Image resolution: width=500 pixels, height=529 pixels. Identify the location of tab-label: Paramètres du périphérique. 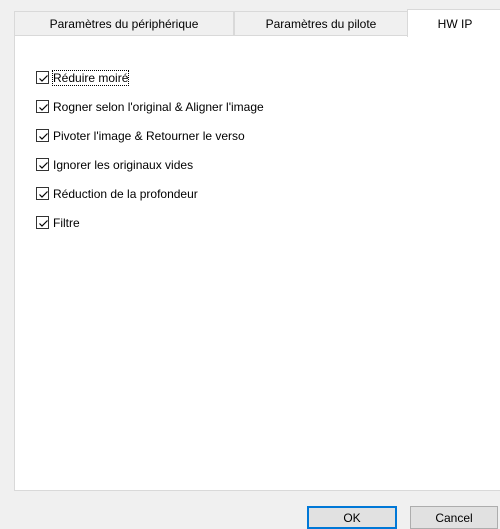
(124, 23).